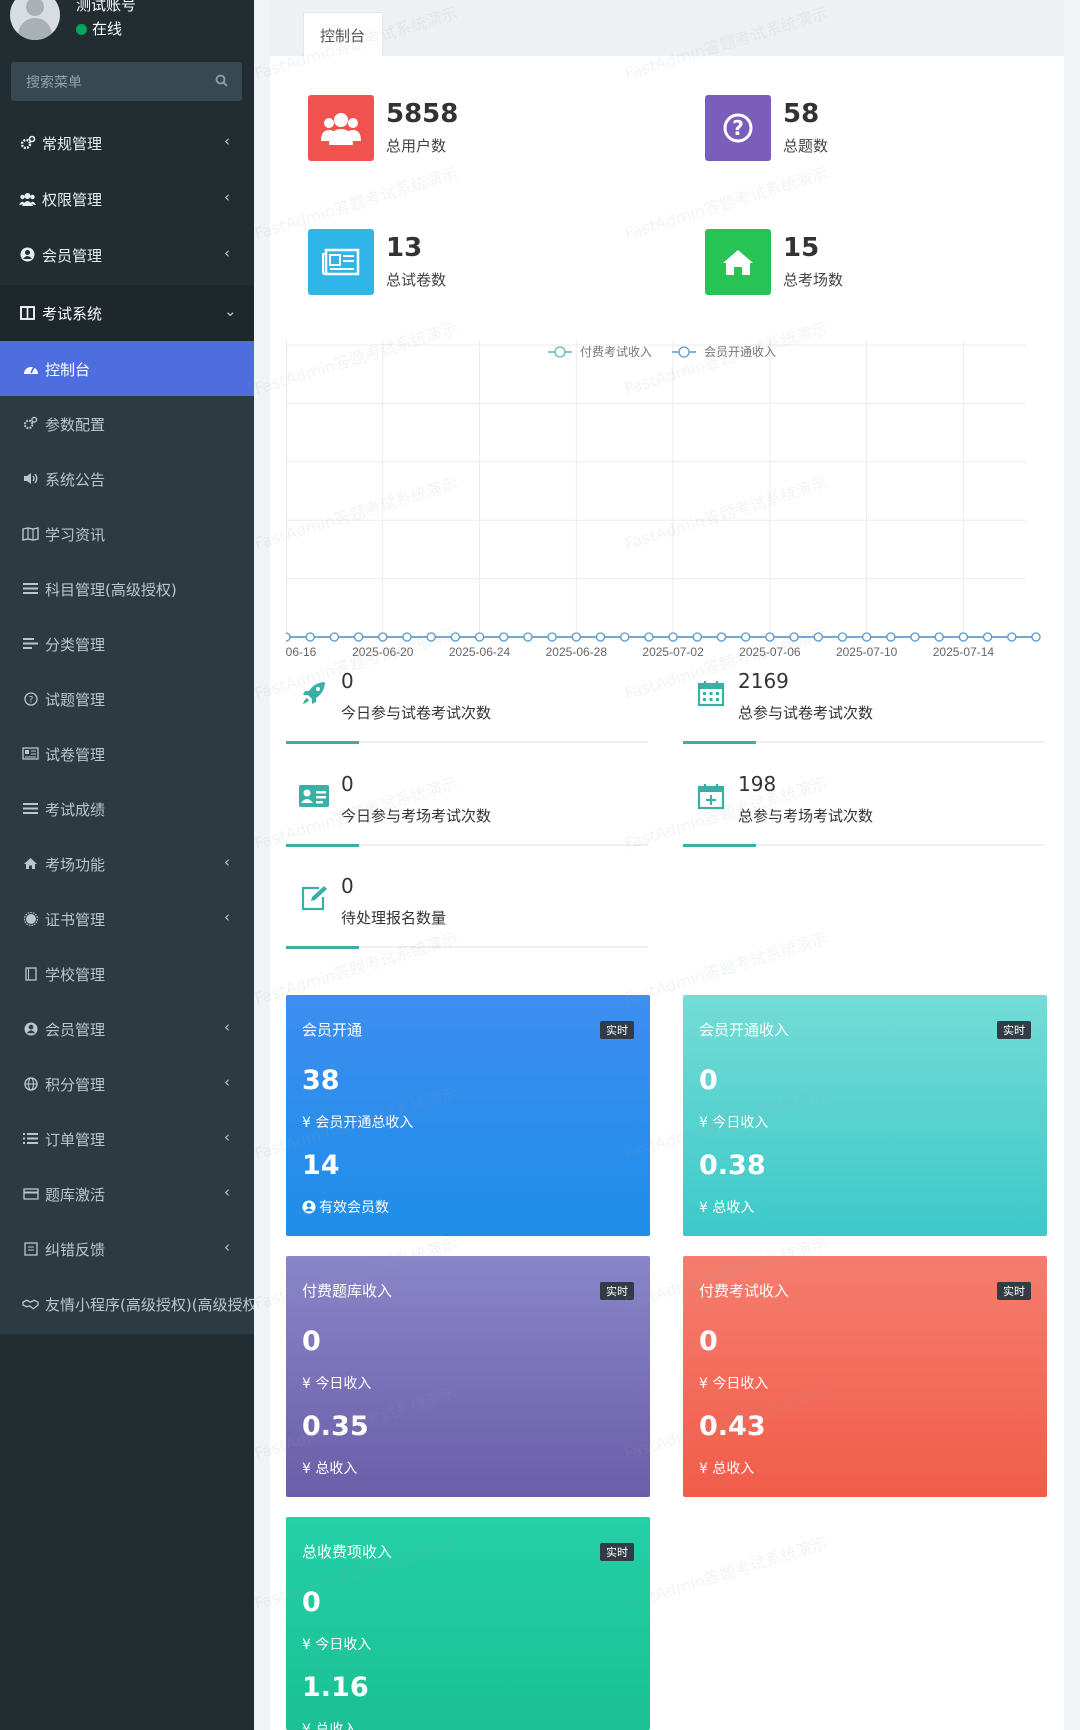 The height and width of the screenshot is (1730, 1080). Describe the element at coordinates (335, 1687) in the screenshot. I see `card-value-secondary: 1.16` at that location.